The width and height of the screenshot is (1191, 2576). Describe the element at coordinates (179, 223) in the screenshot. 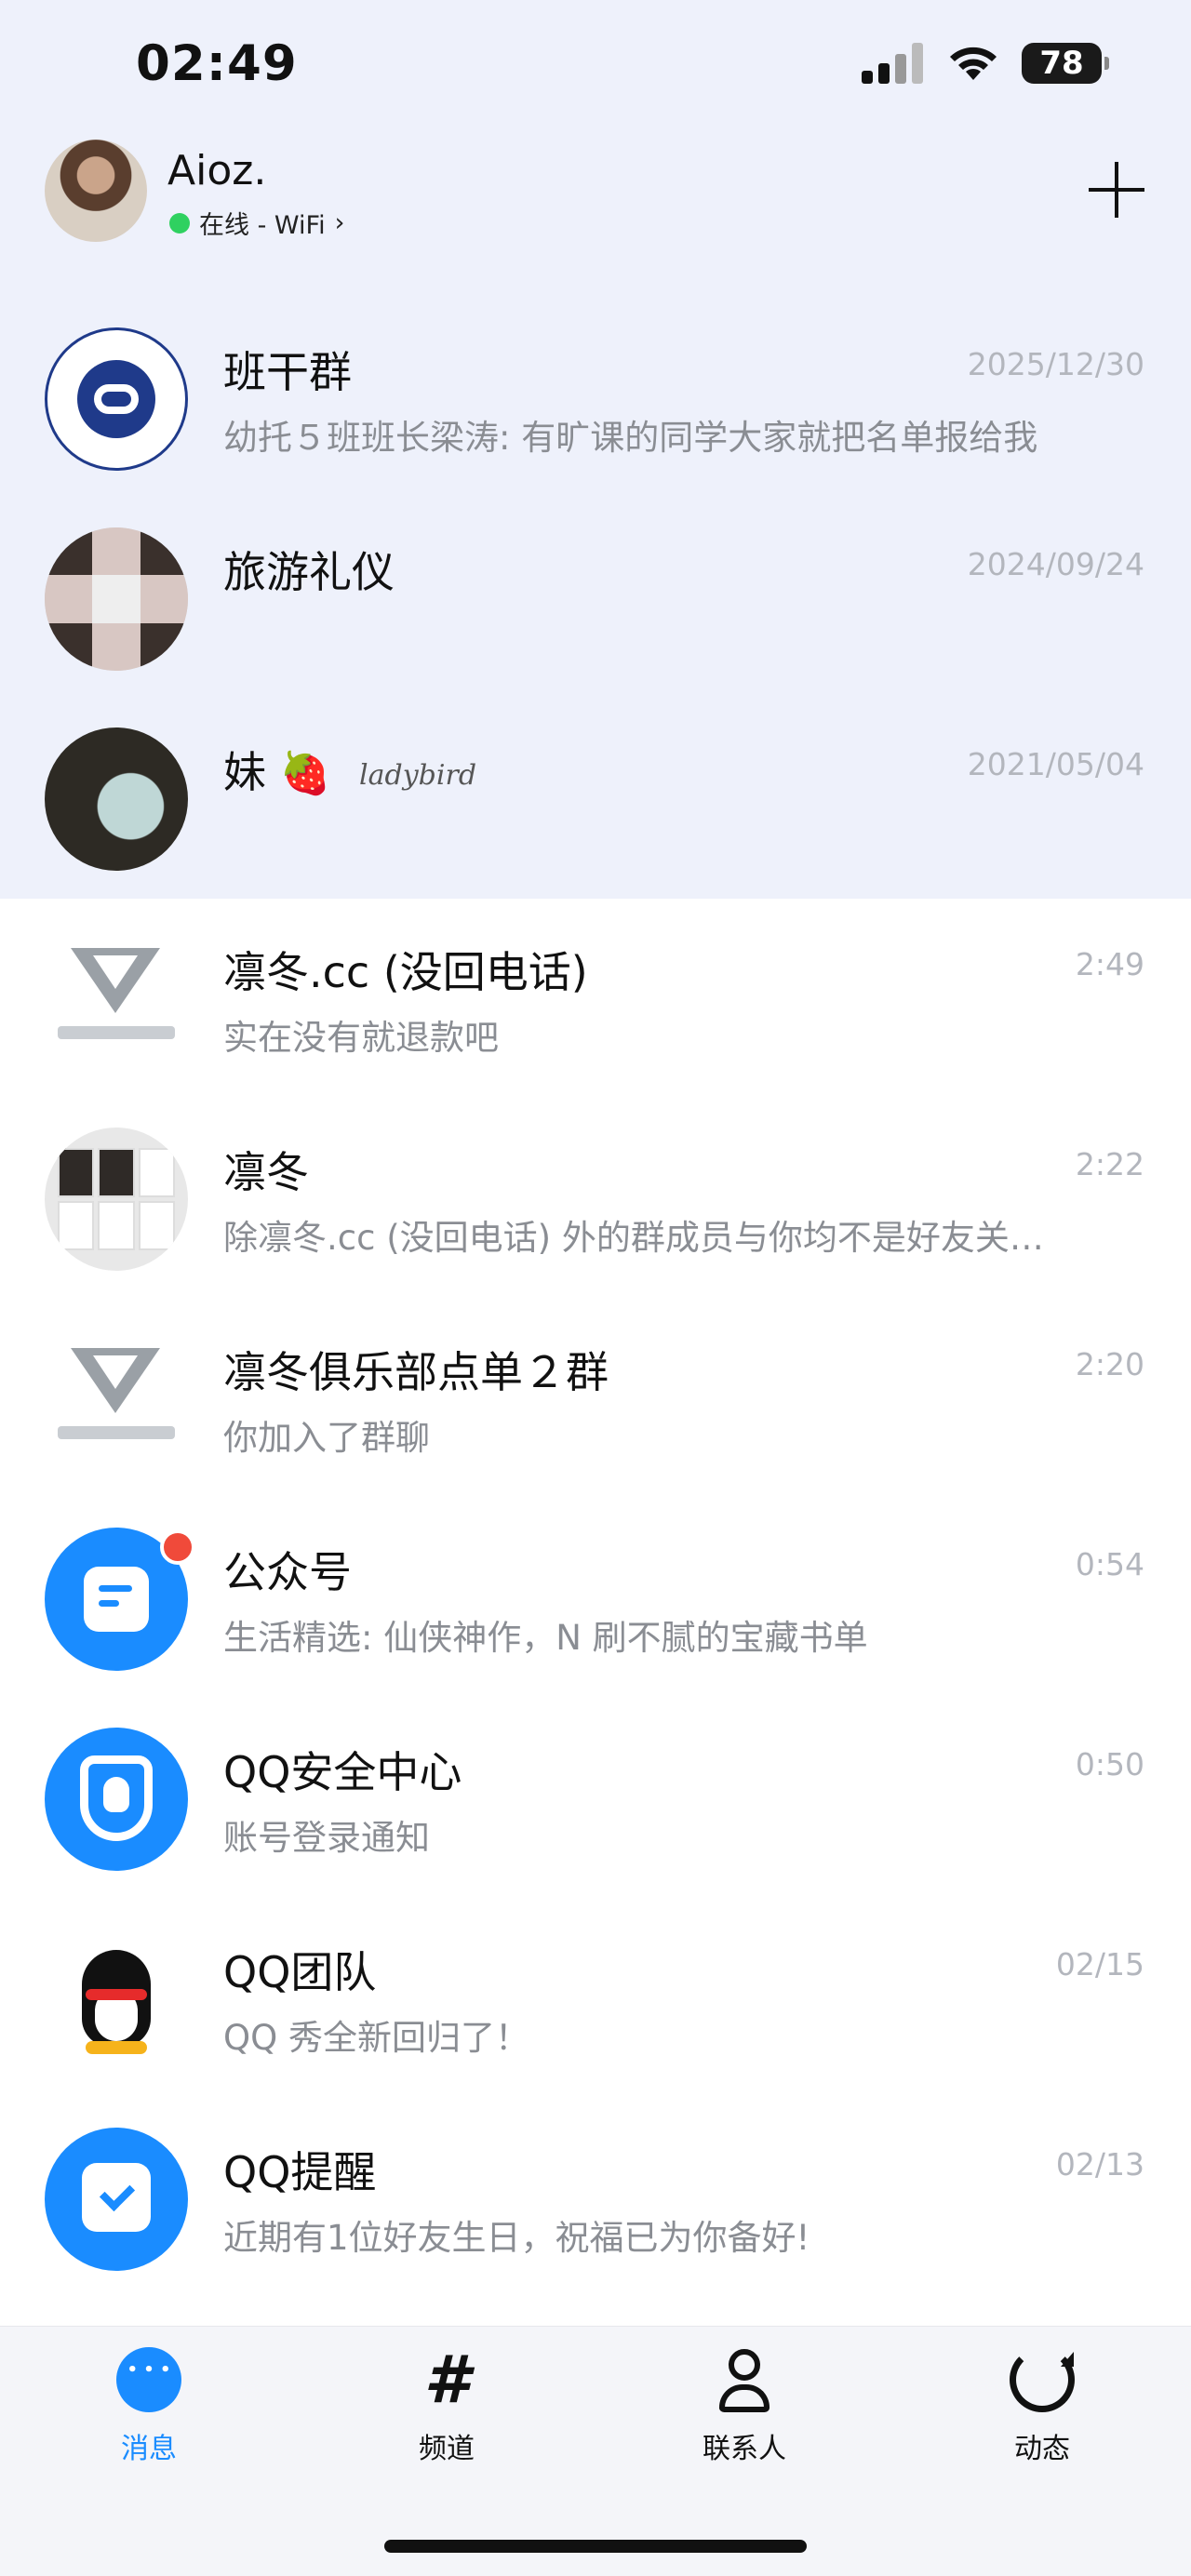

I see `online-dot-icon` at that location.